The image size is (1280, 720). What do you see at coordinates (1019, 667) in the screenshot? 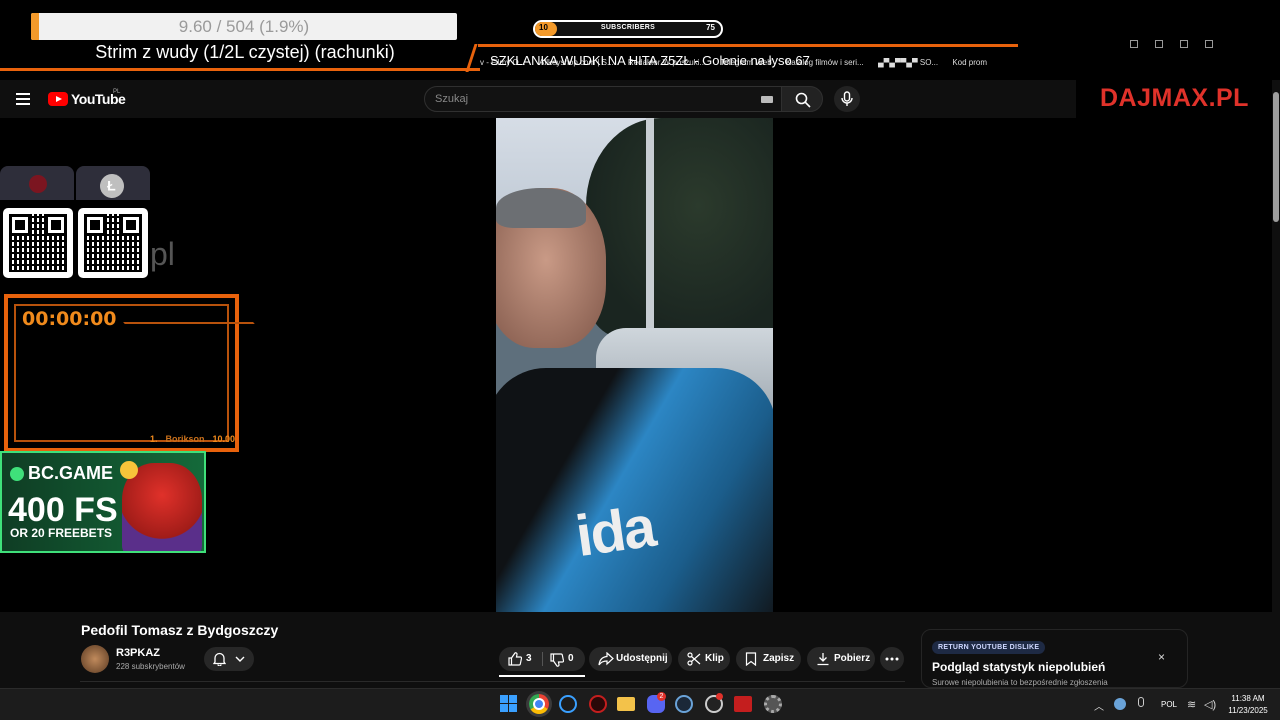
I see `ryd-title: Podgląd statystyk niepolubień` at bounding box center [1019, 667].